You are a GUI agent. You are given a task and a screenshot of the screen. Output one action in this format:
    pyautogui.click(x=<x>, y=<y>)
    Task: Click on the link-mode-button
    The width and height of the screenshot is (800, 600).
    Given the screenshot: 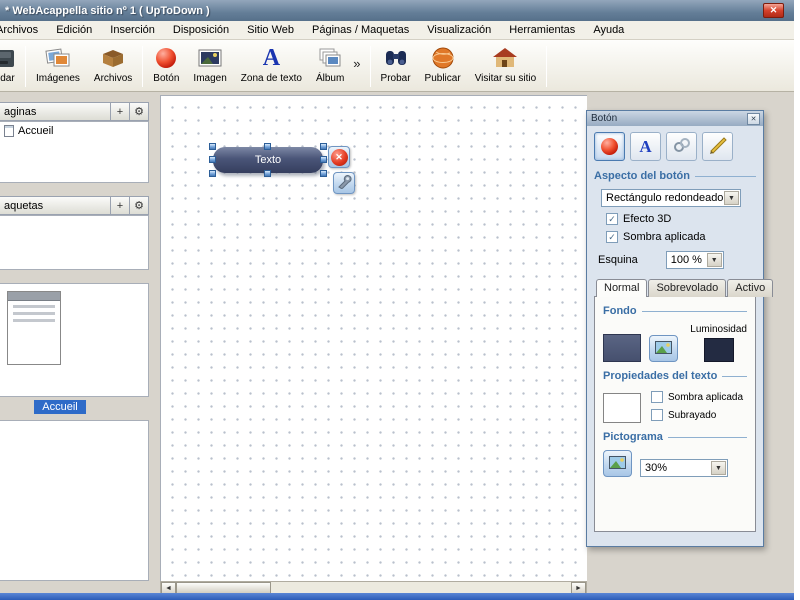 What is the action you would take?
    pyautogui.click(x=681, y=146)
    